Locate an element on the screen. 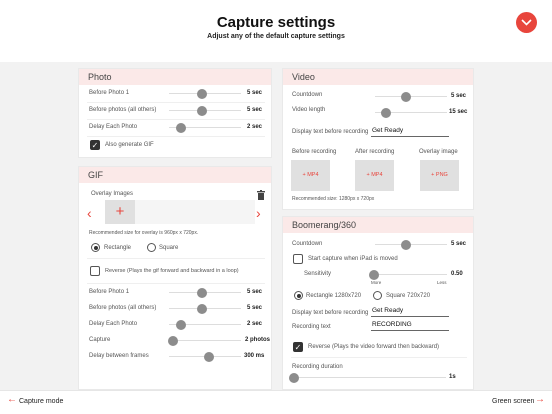  photo-delay-knob is located at coordinates (181, 127).